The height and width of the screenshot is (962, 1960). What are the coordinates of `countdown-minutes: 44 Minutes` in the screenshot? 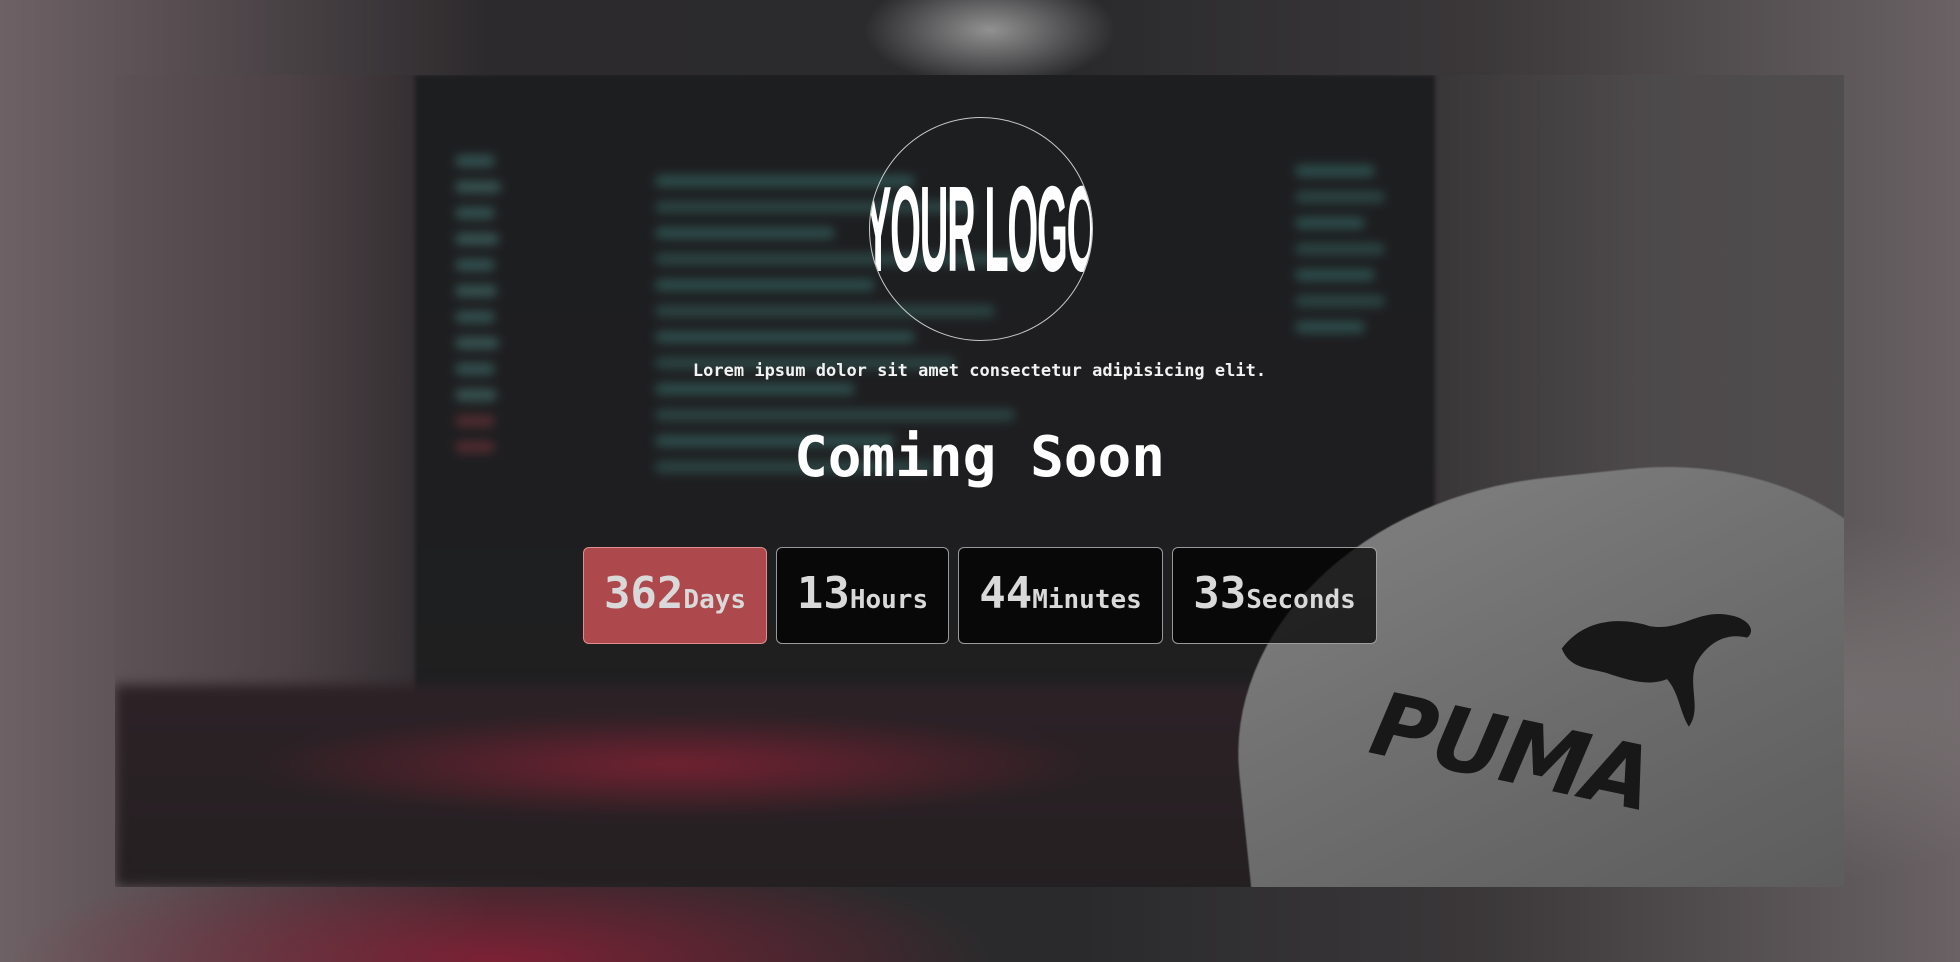 It's located at (1060, 595).